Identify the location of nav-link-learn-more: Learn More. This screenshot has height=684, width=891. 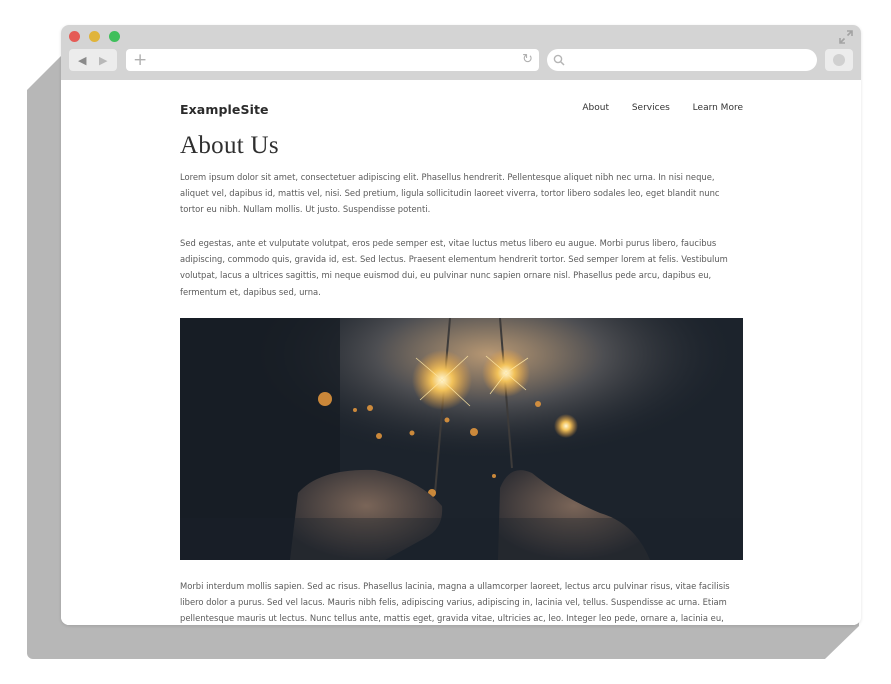
(718, 108).